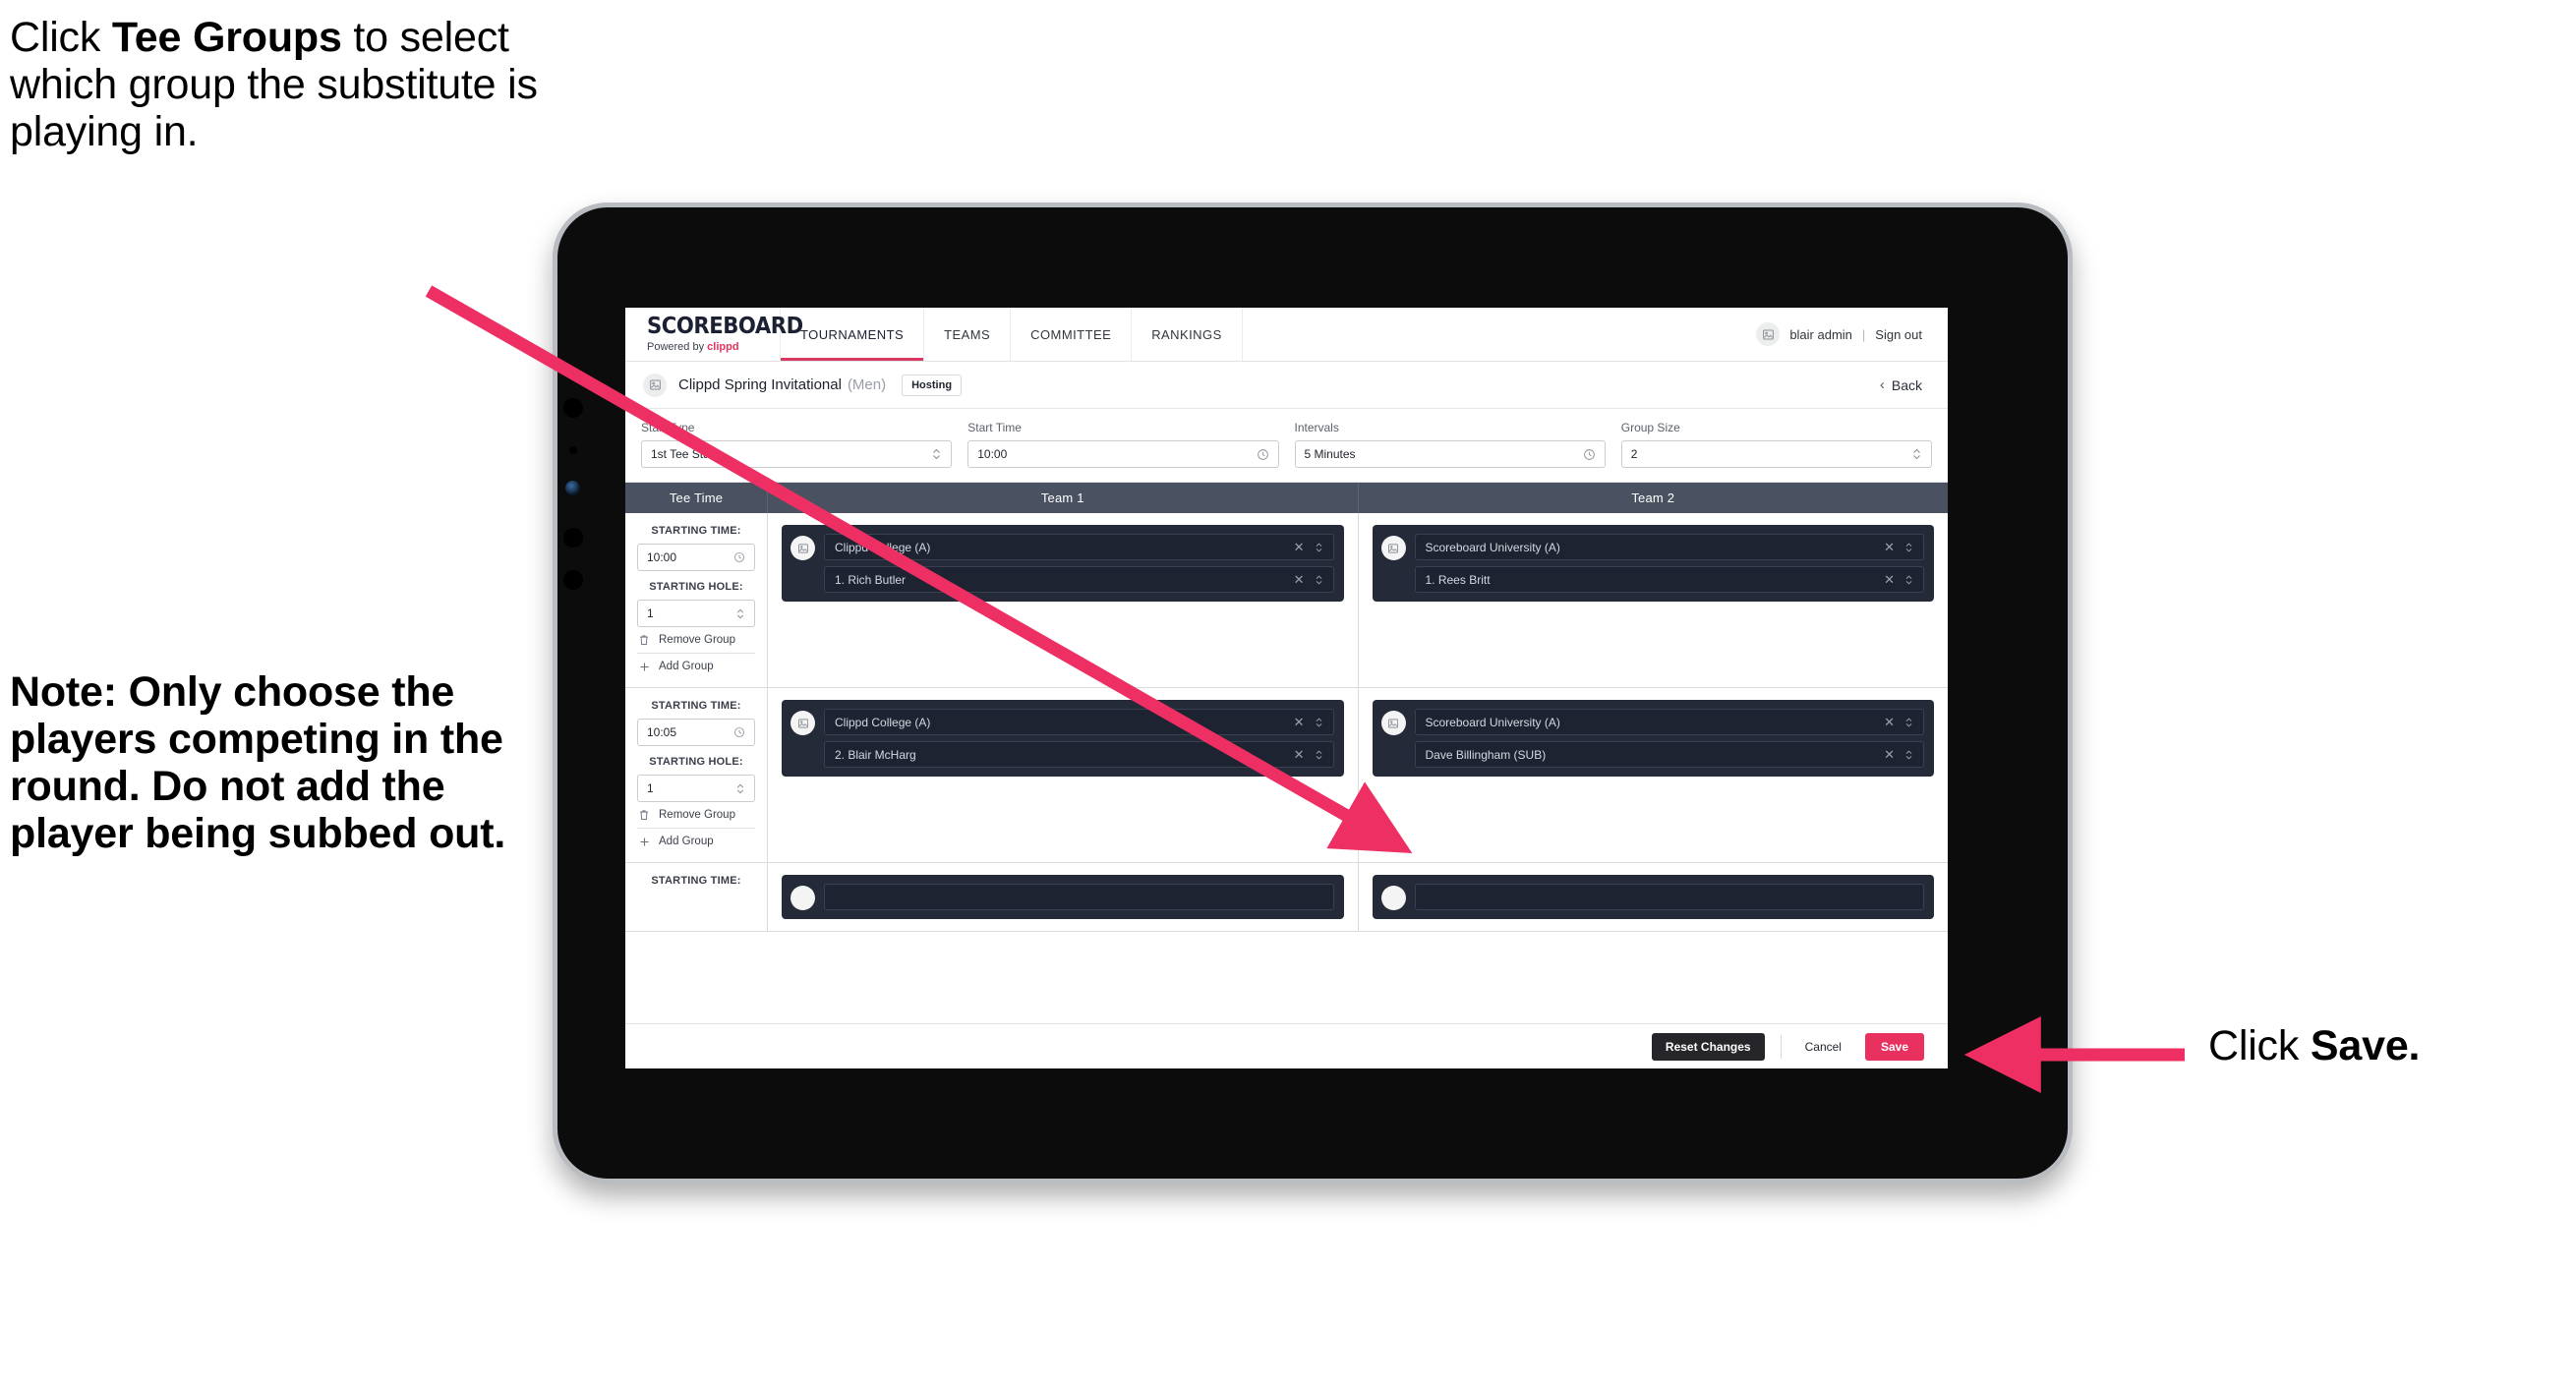 The height and width of the screenshot is (1385, 2576). What do you see at coordinates (1079, 754) in the screenshot?
I see `list-item: 2. Blair McHarg ✕` at bounding box center [1079, 754].